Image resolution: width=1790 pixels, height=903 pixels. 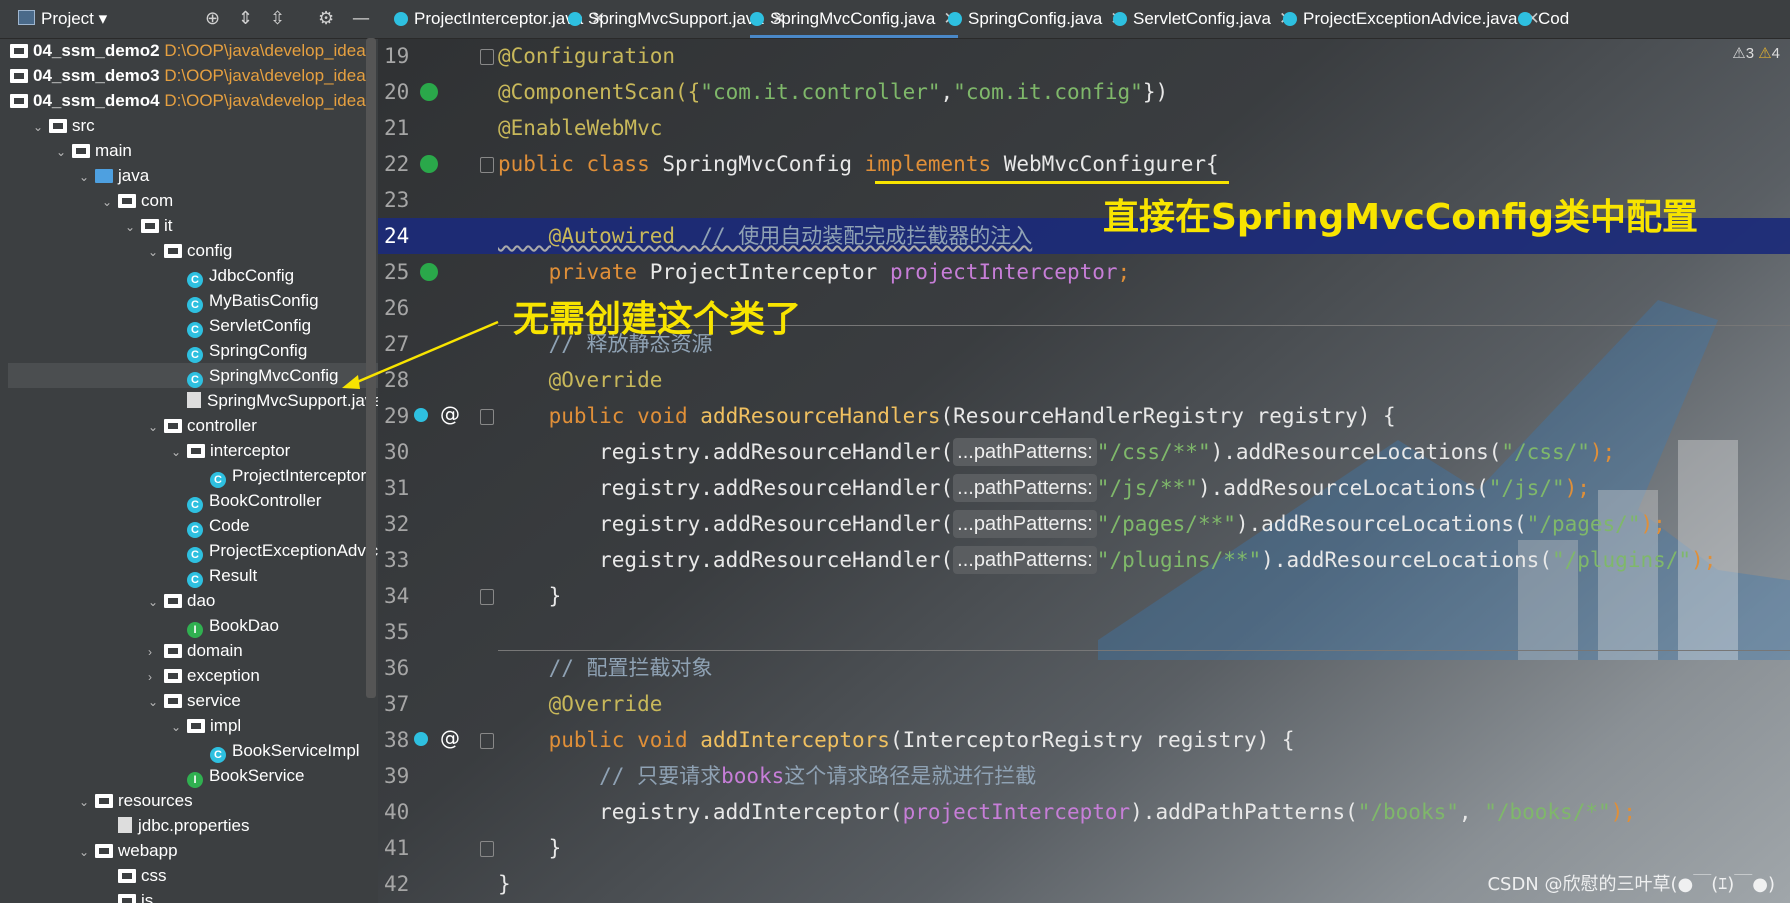 I want to click on tree-item-label: Code, so click(x=229, y=525).